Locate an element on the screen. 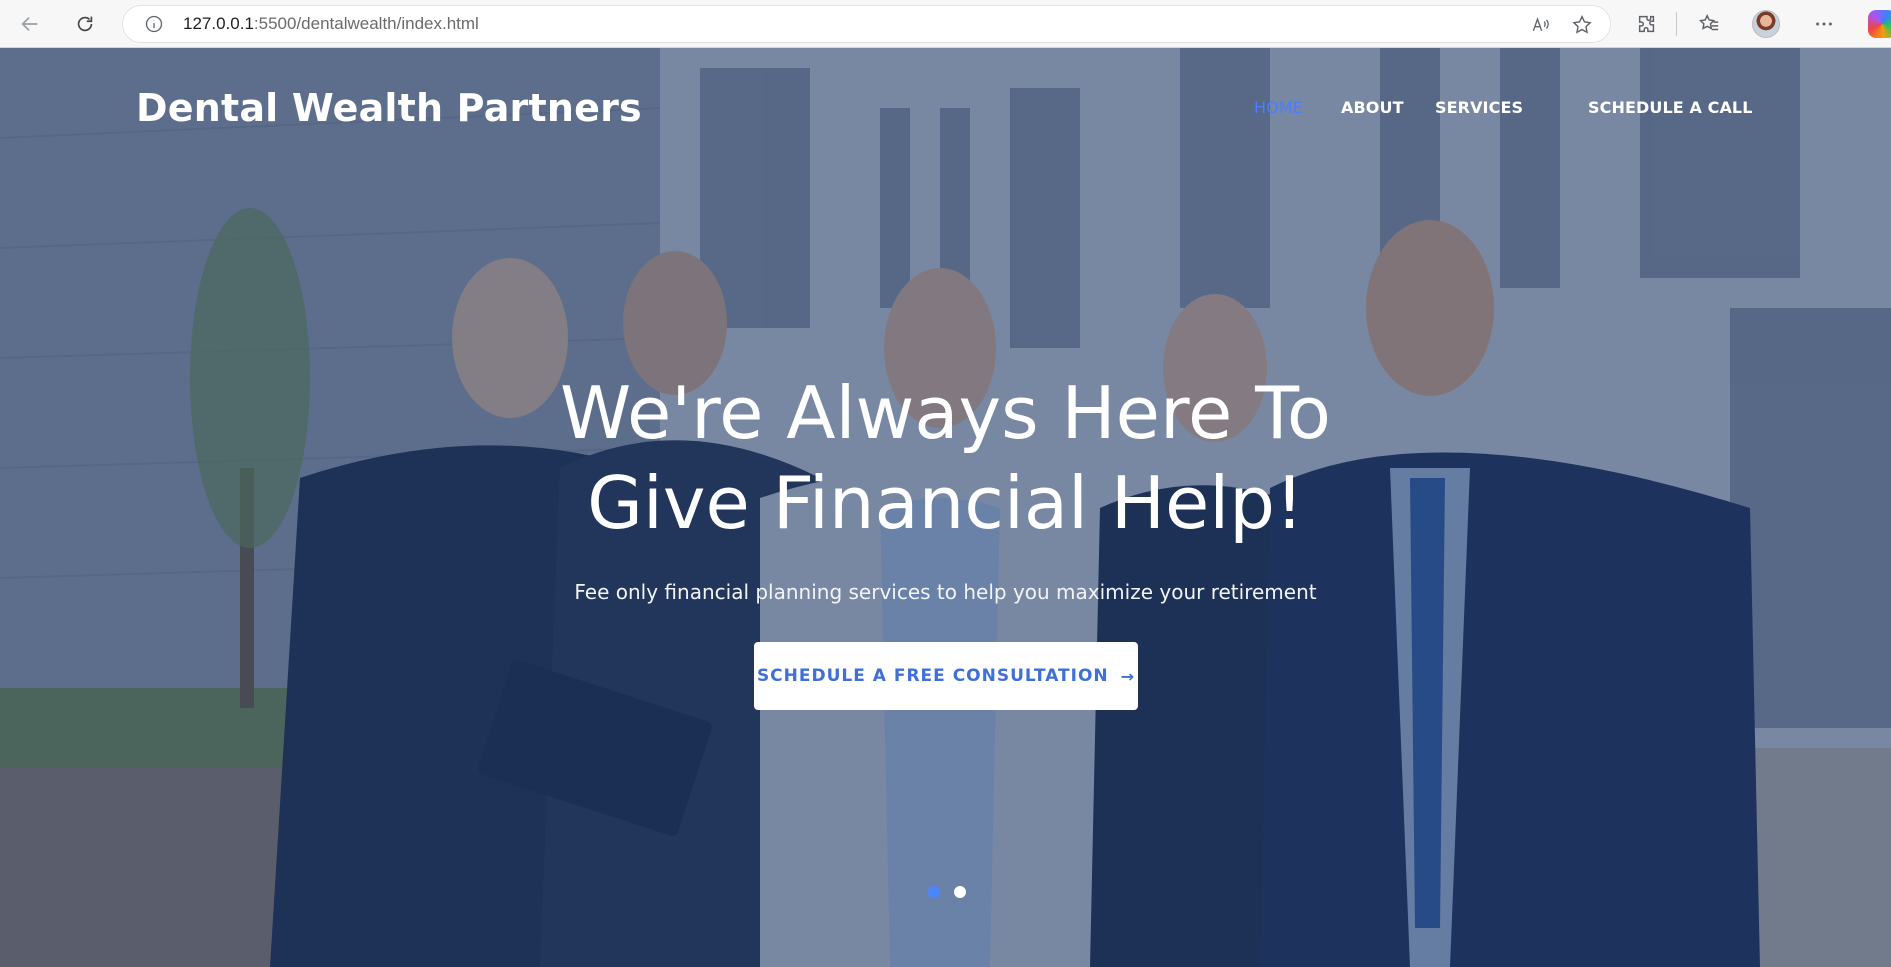  reload-button is located at coordinates (85, 24).